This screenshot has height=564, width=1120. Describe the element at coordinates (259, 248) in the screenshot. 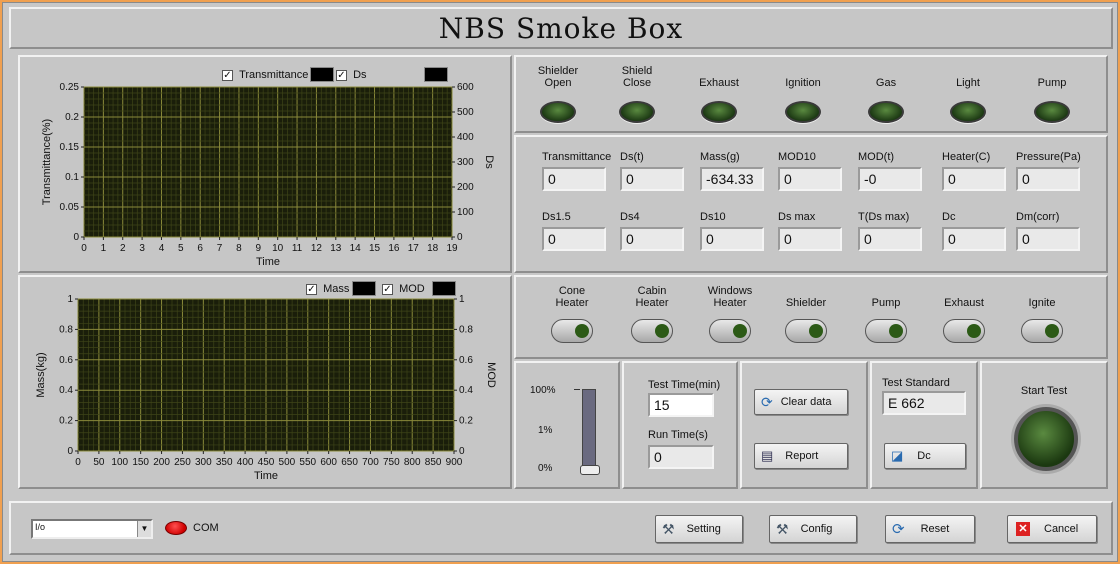

I see `x-tick-label: 9` at that location.